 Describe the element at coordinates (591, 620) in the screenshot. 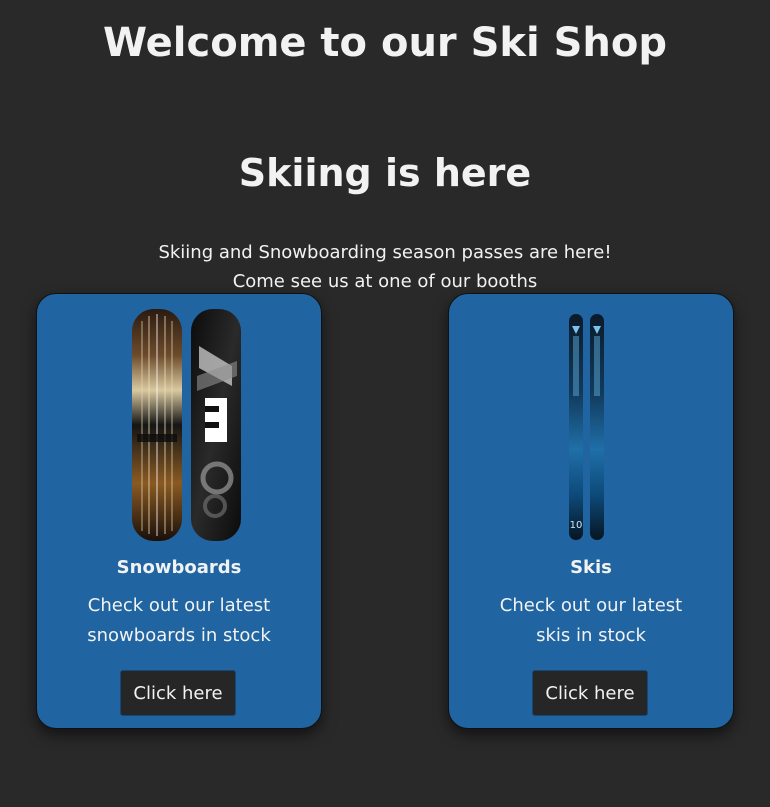

I see `card-text: Check out our latest skis in stock` at that location.